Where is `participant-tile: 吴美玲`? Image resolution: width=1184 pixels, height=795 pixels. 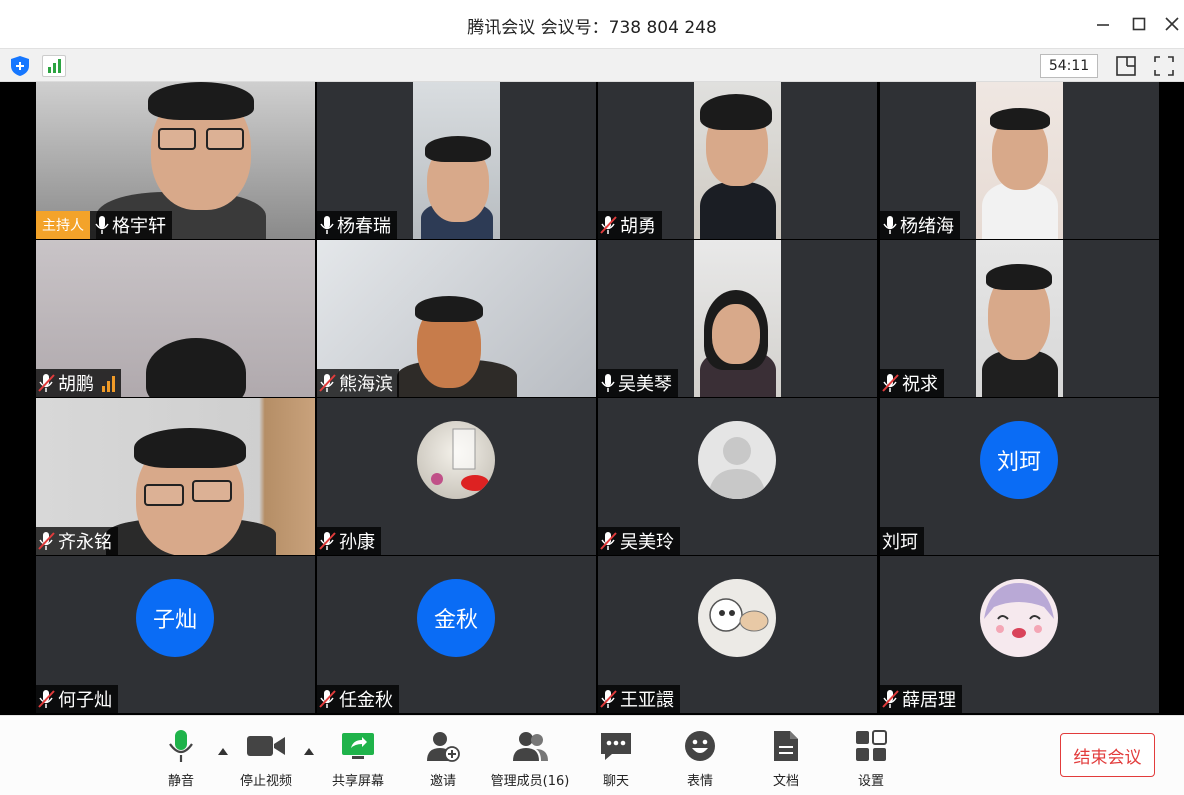
participant-tile: 吴美玲 is located at coordinates (737, 476).